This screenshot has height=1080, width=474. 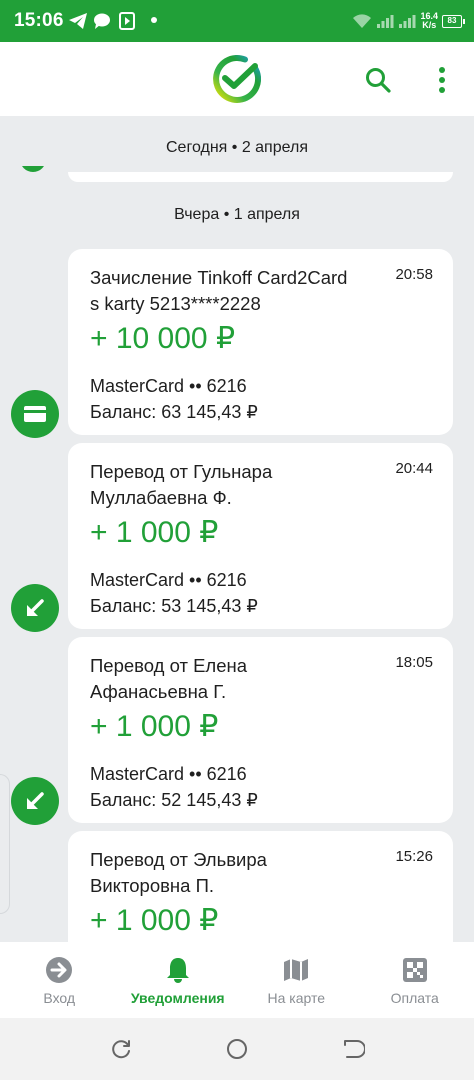 What do you see at coordinates (127, 21) in the screenshot?
I see `media-icon` at bounding box center [127, 21].